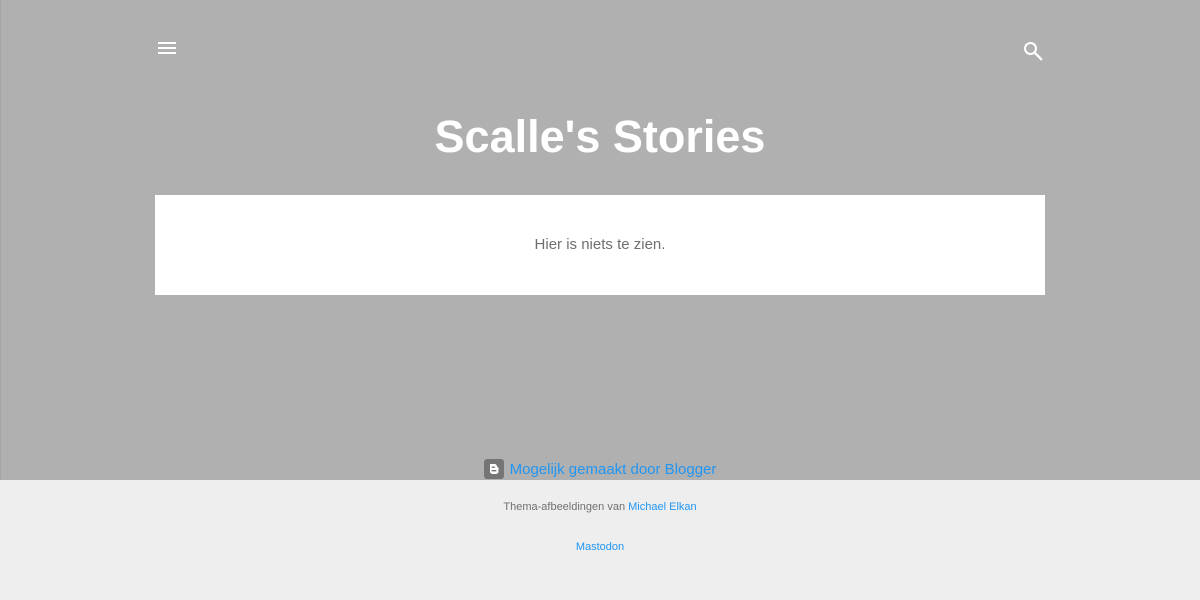  I want to click on content-card: Hier is niets te zien., so click(600, 245).